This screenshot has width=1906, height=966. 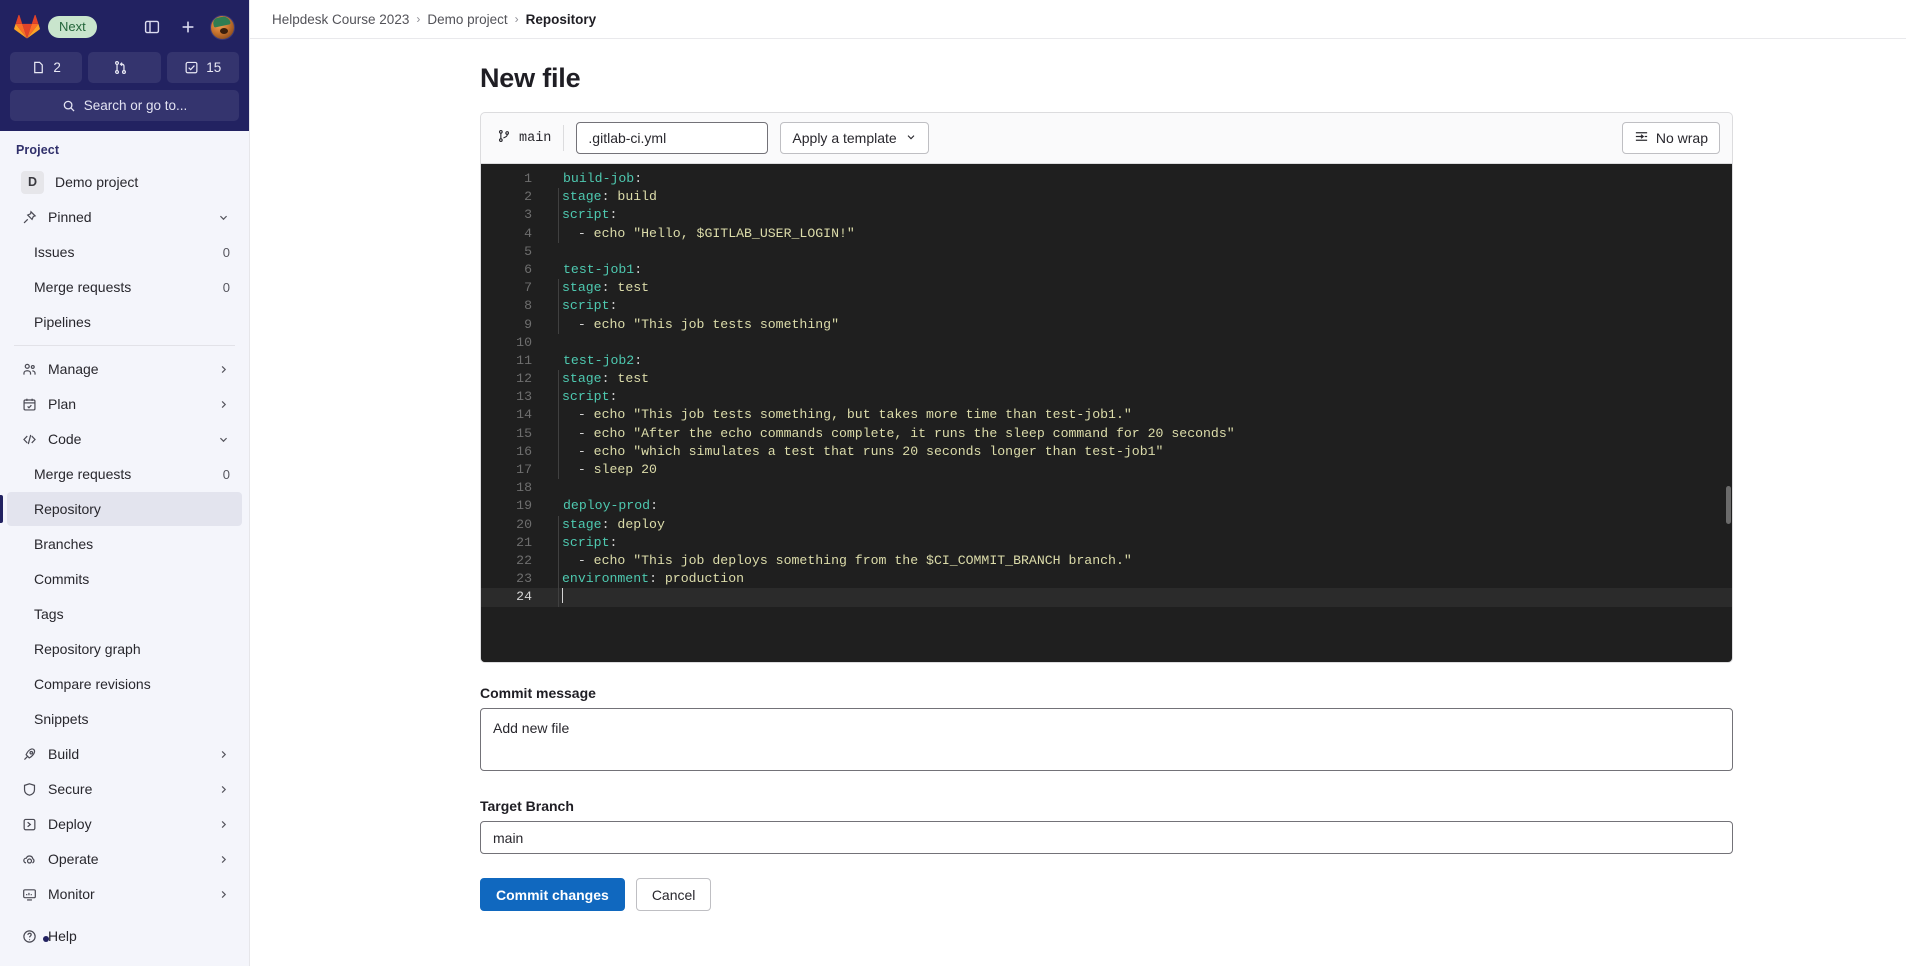 What do you see at coordinates (340, 19) in the screenshot?
I see `breadcrumb-item-group: Helpdesk Course 2023` at bounding box center [340, 19].